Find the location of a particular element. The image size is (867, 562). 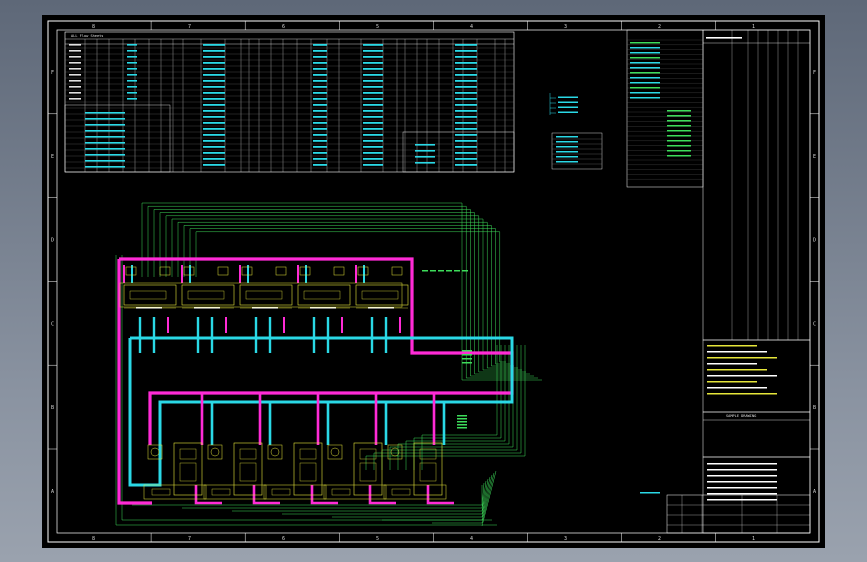

zone-number-bottom: 8 is located at coordinates (93, 539).